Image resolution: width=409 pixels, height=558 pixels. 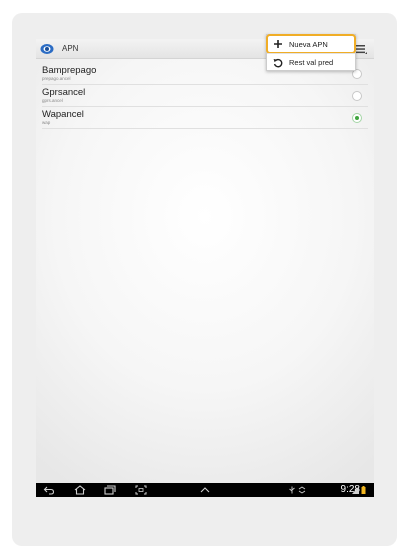 I want to click on home-icon, so click(x=80, y=490).